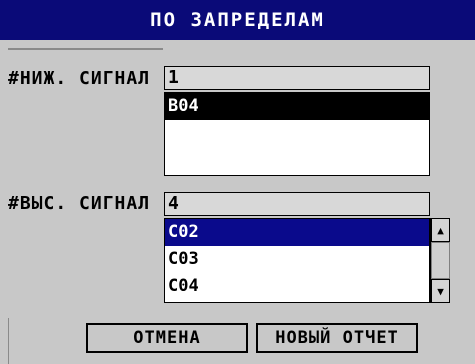  Describe the element at coordinates (297, 204) in the screenshot. I see `high-alarm-count-field: 4` at that location.